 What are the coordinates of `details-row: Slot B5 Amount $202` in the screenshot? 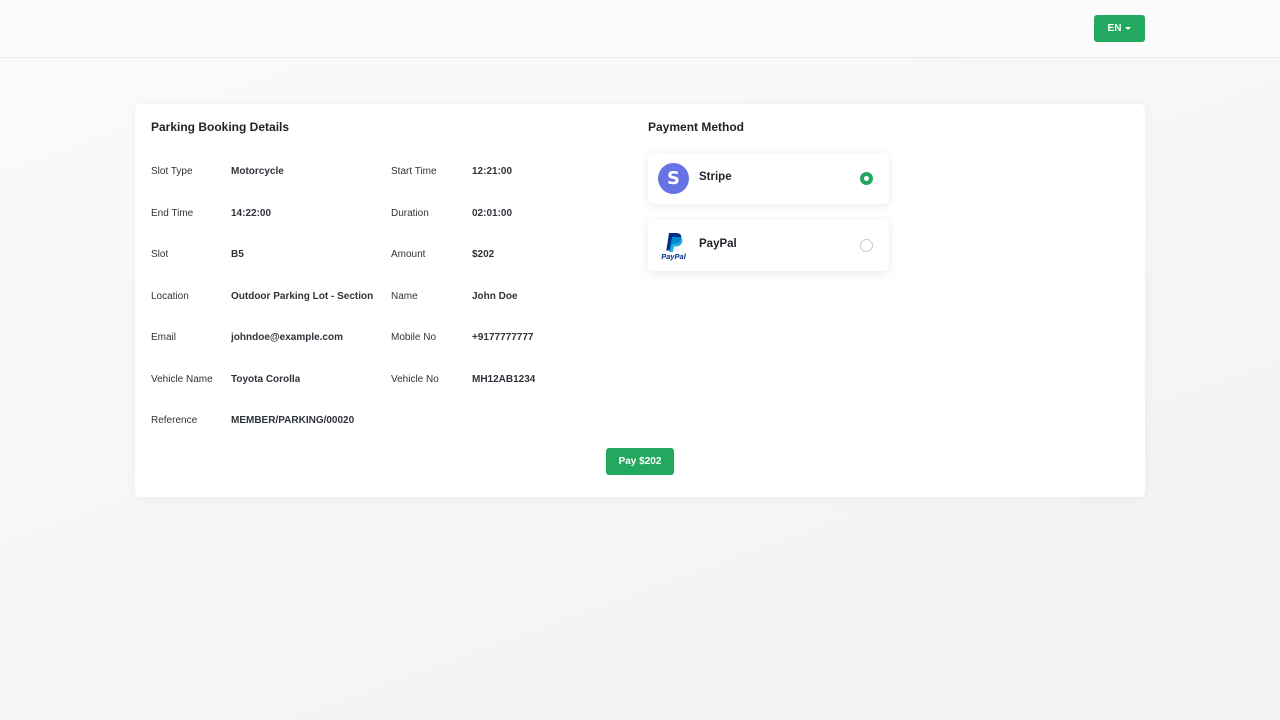 It's located at (381, 270).